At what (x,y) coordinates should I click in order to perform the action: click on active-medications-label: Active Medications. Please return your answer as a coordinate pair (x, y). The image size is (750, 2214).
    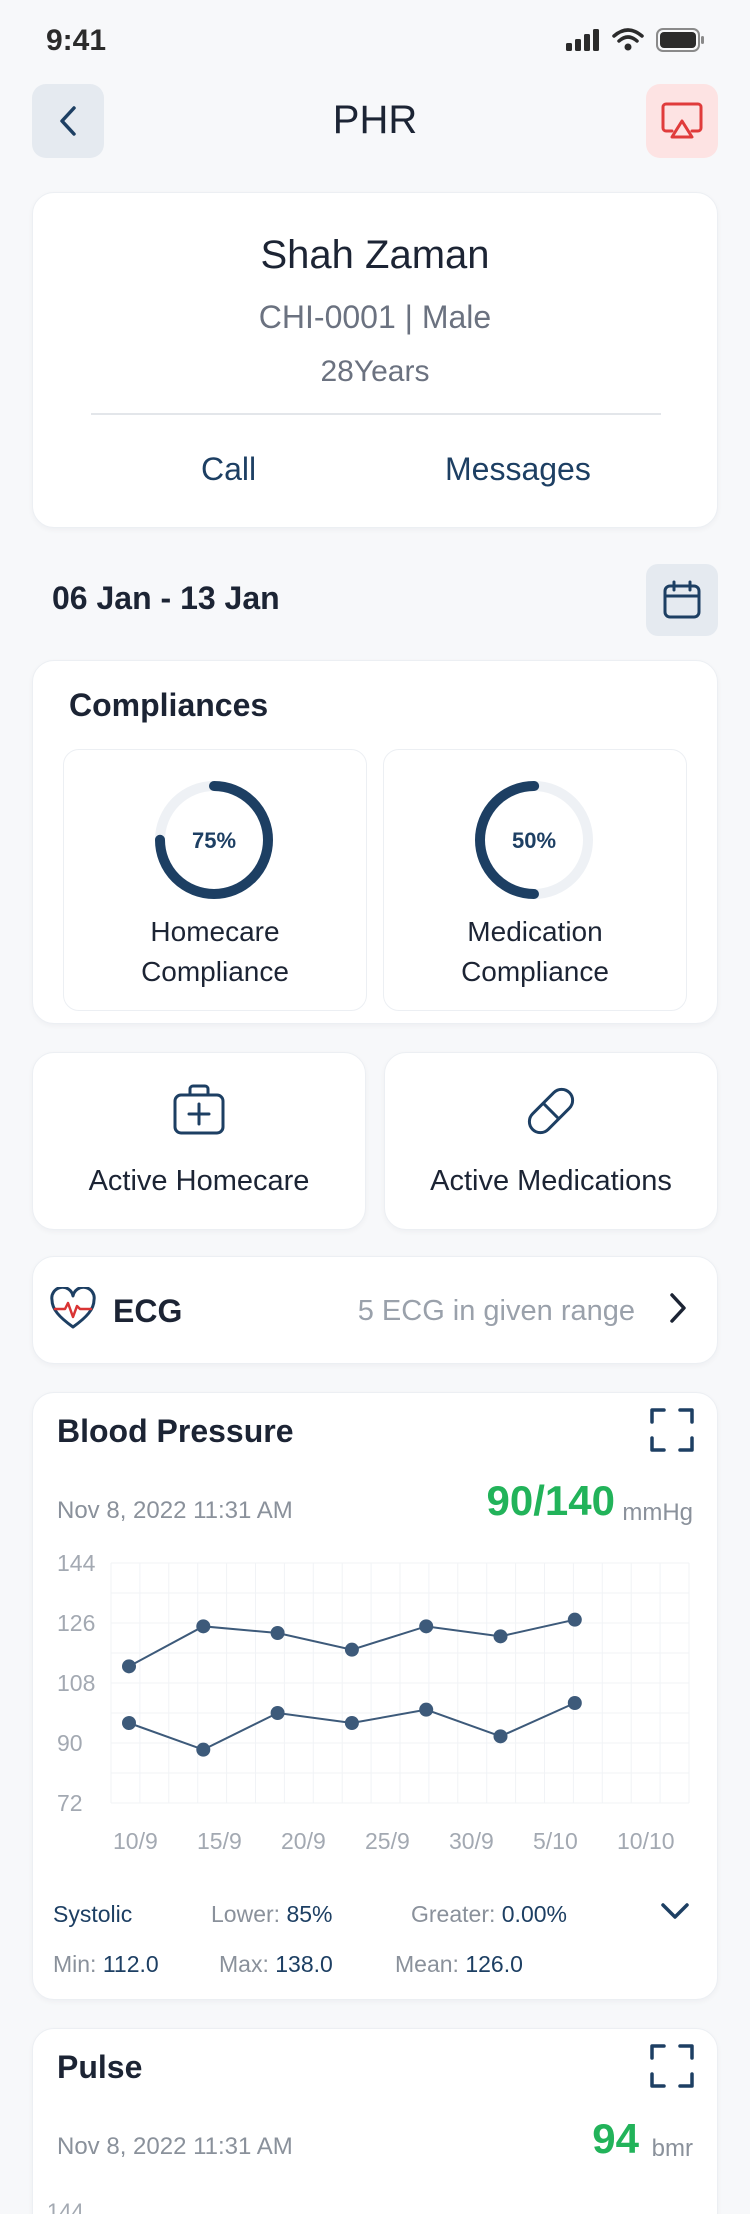
    Looking at the image, I should click on (551, 1181).